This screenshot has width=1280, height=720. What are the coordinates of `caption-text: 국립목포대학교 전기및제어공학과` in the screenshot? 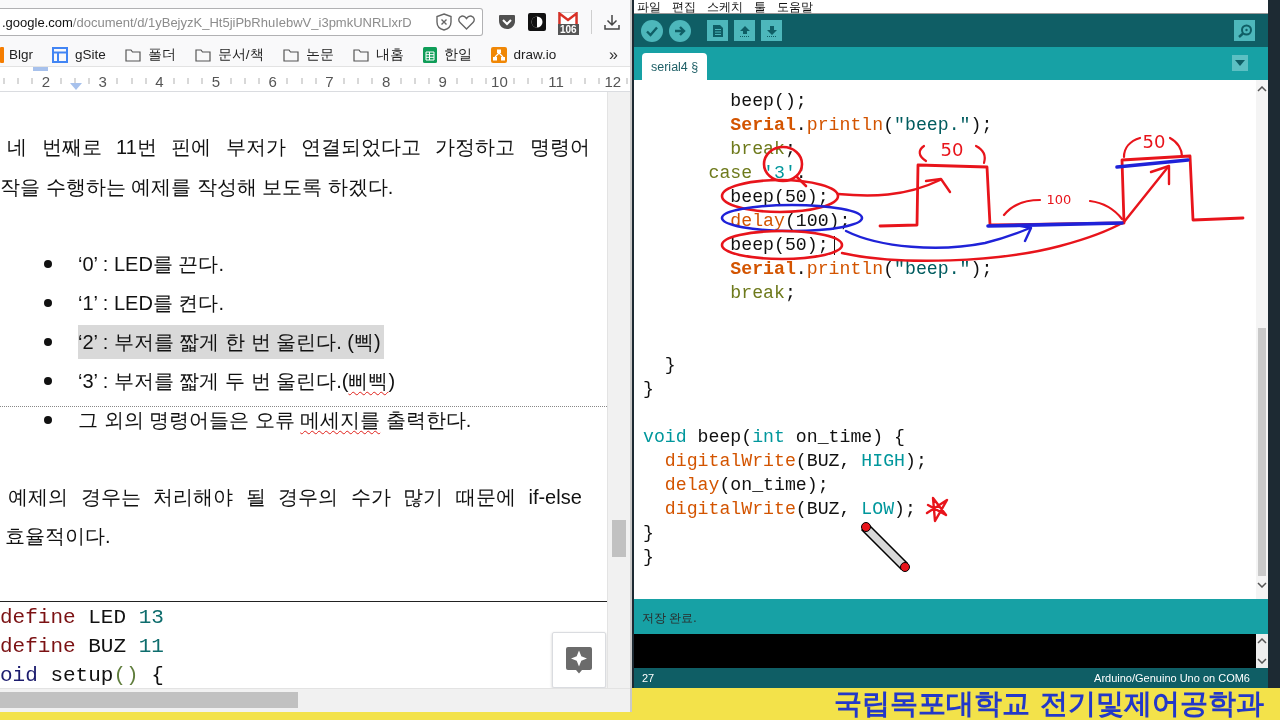 It's located at (1049, 704).